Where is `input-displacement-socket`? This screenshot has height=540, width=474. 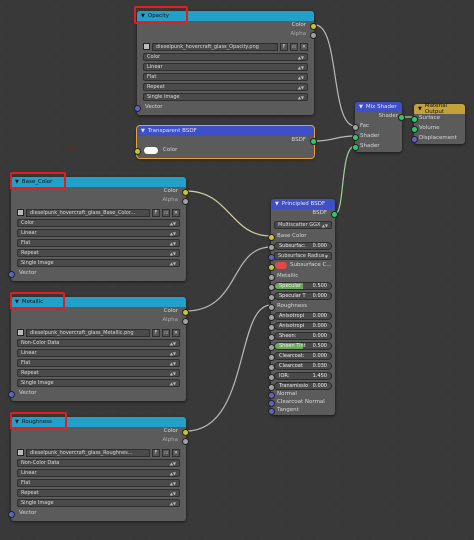 input-displacement-socket is located at coordinates (414, 139).